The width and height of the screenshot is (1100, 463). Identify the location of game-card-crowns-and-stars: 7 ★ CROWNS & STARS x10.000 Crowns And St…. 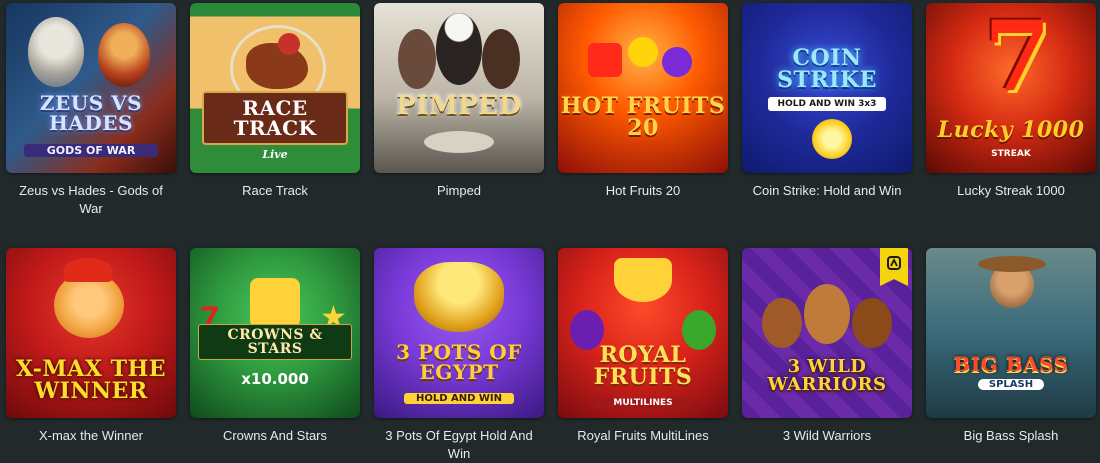
(275, 346).